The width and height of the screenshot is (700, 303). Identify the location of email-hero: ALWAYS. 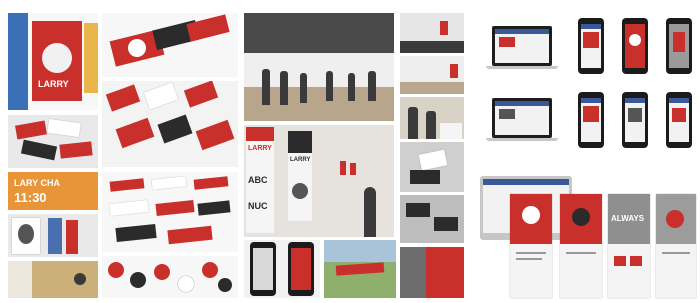
(629, 219).